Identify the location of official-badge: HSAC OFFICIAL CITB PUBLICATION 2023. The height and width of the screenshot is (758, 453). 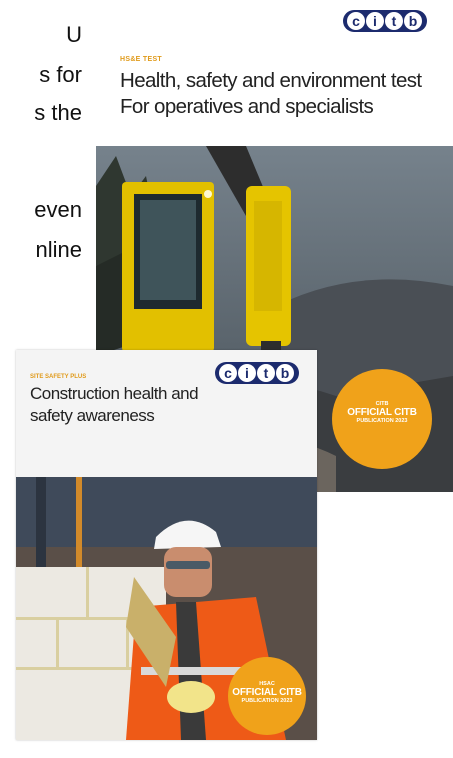
(267, 696).